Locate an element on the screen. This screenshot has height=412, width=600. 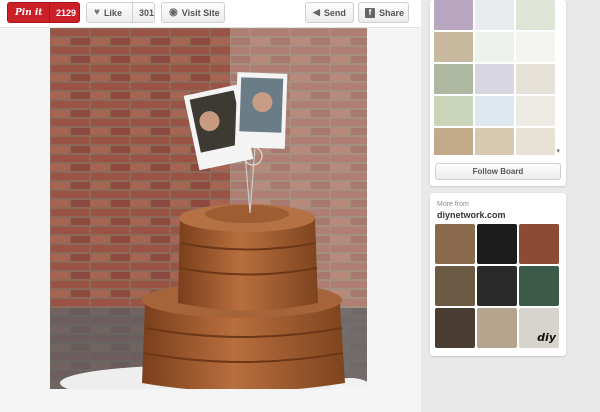
like-button: ♥ Like 301 is located at coordinates (120, 12).